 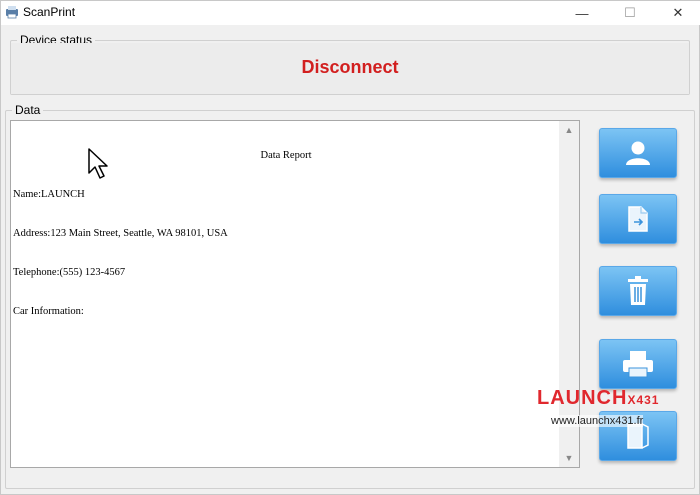 What do you see at coordinates (49, 12) in the screenshot?
I see `window-title: ScanPrint` at bounding box center [49, 12].